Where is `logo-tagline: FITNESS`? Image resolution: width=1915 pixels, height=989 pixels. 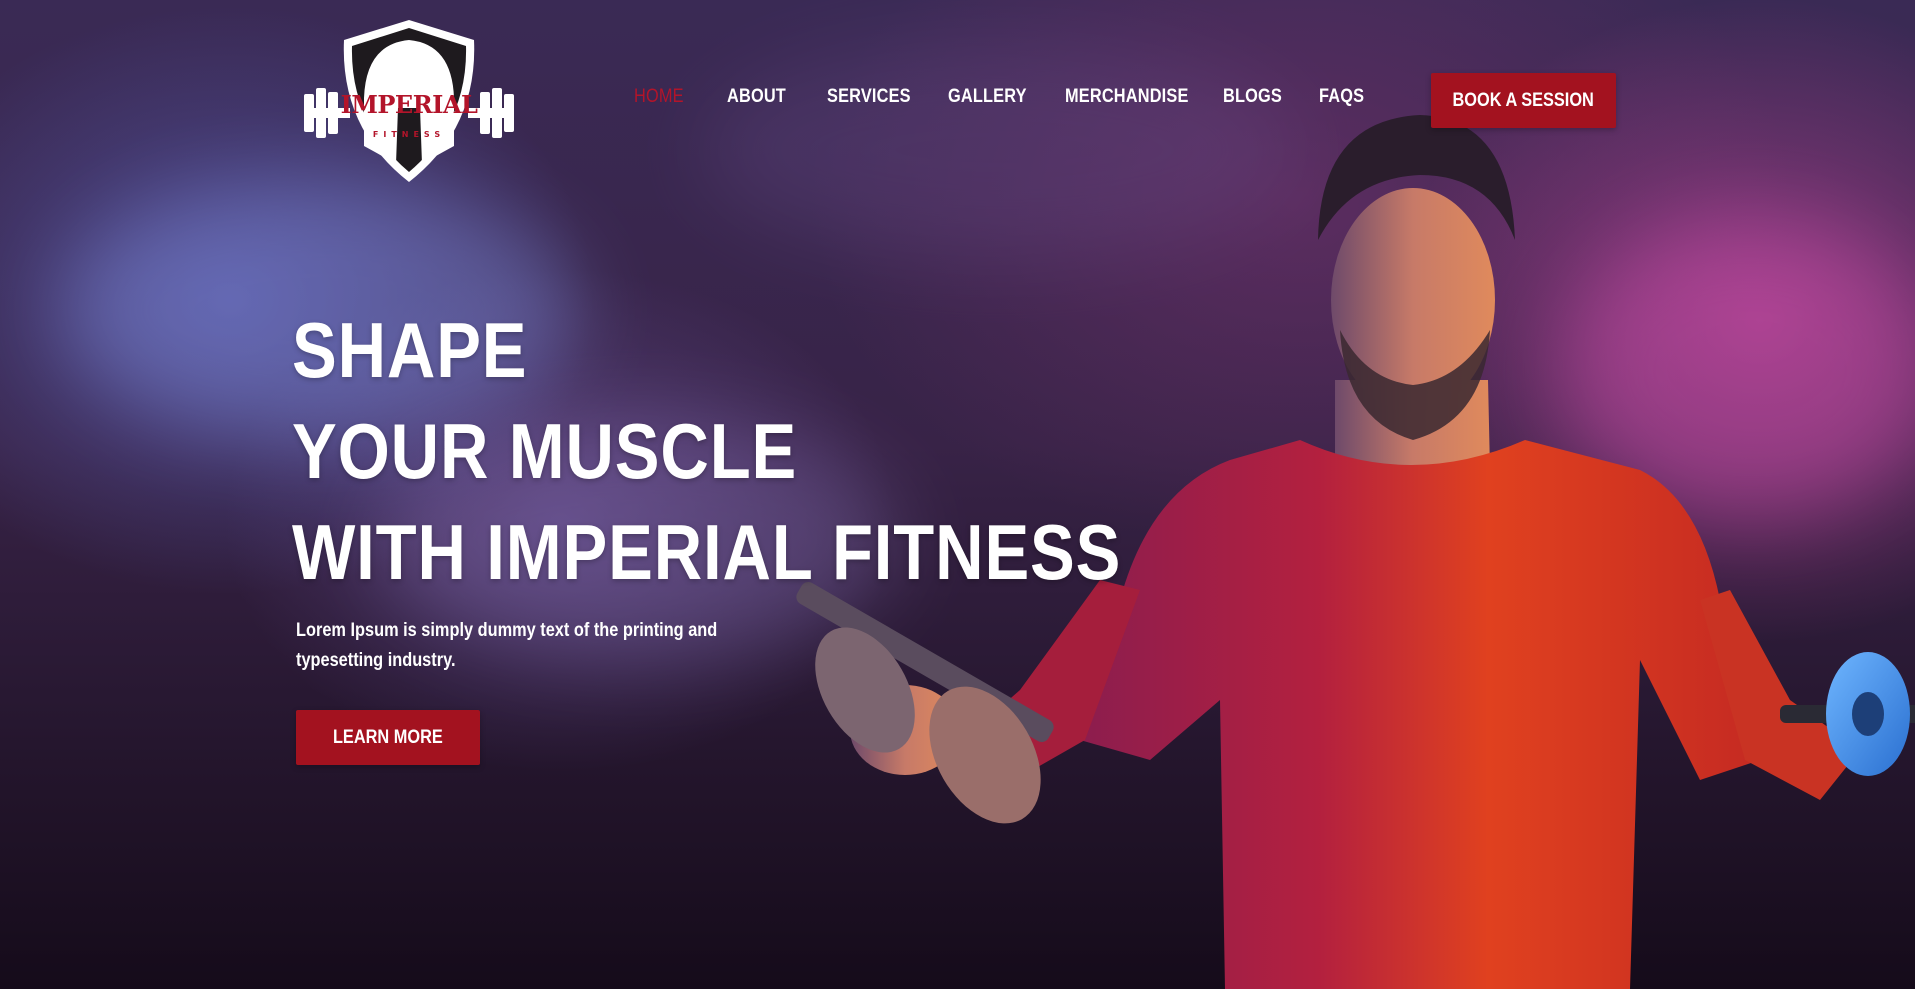 logo-tagline: FITNESS is located at coordinates (409, 134).